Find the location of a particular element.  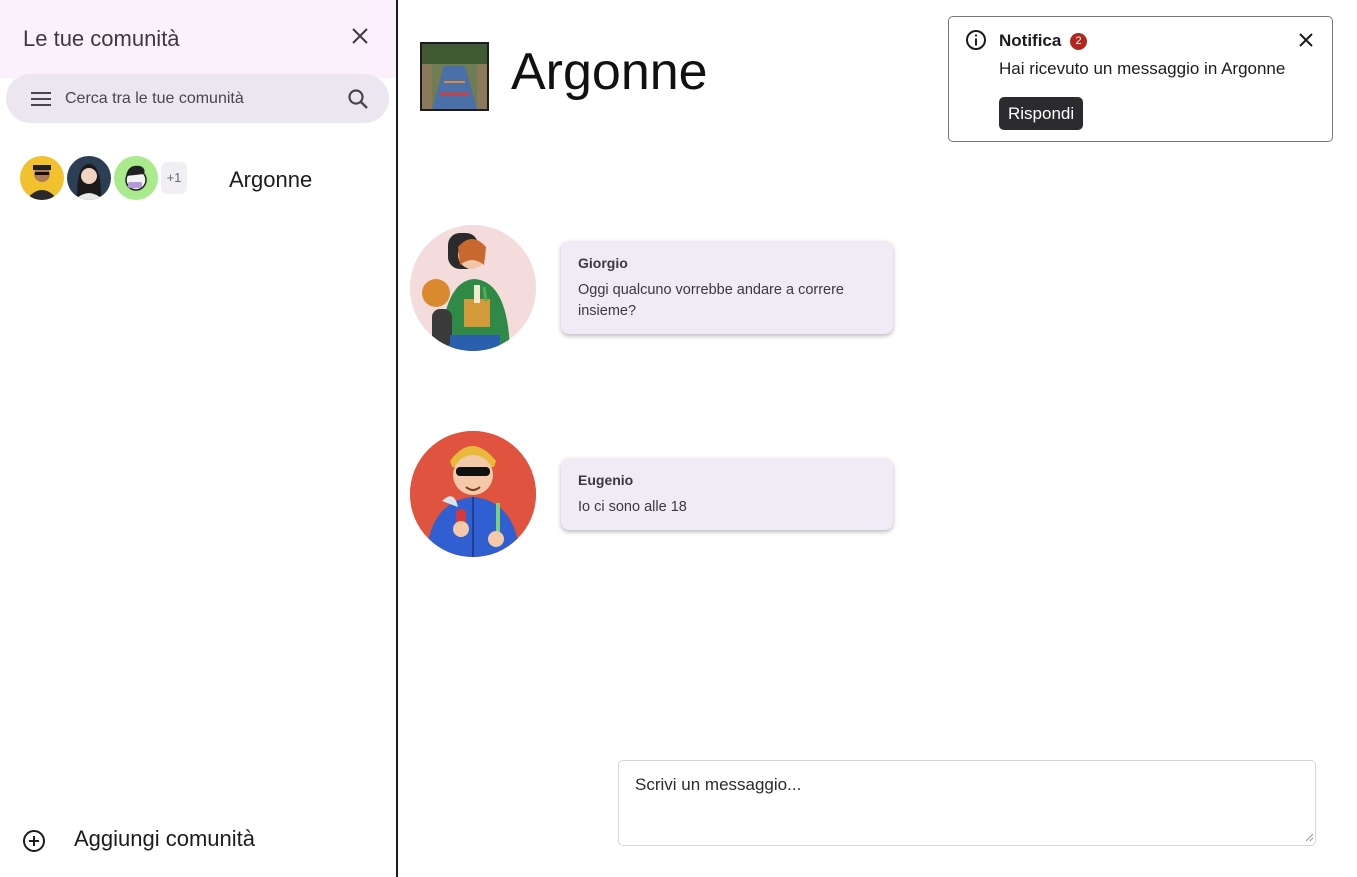

message-bubble: Eugenio Io ci sono alle 18 is located at coordinates (727, 494).